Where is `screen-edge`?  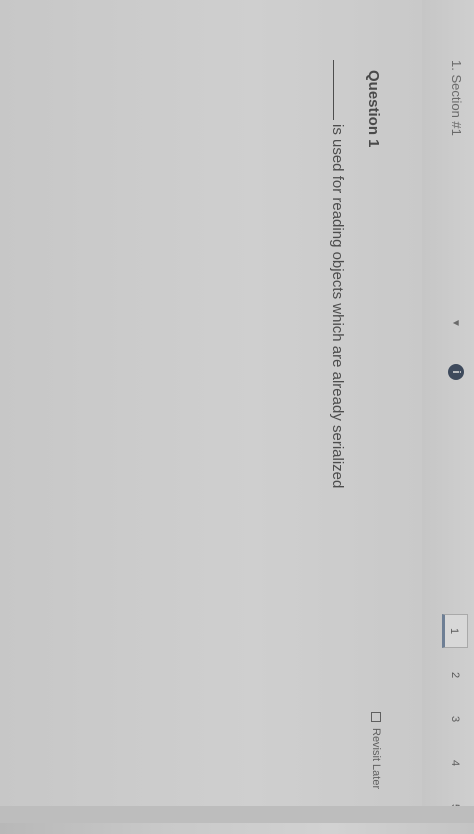 screen-edge is located at coordinates (237, 814).